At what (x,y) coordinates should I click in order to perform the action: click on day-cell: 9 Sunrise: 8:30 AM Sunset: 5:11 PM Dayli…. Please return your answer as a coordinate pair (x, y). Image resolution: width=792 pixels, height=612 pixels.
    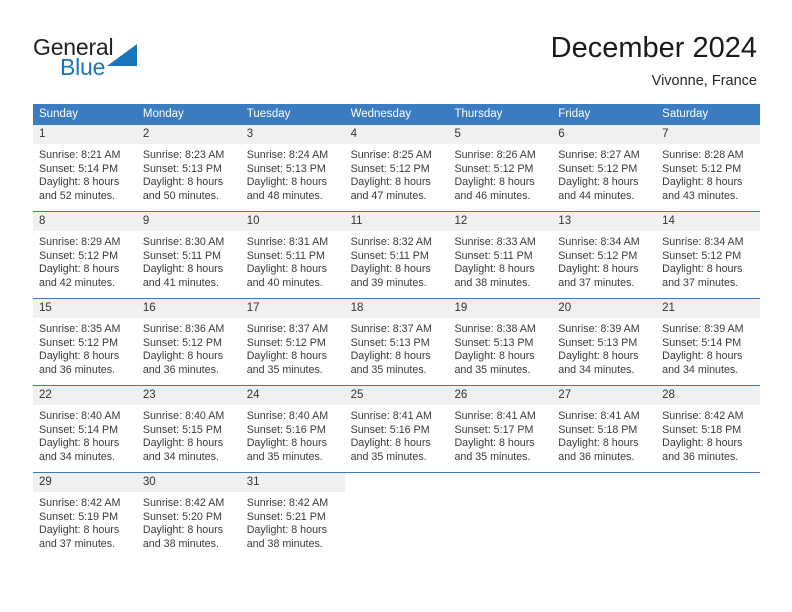
    Looking at the image, I should click on (188, 255).